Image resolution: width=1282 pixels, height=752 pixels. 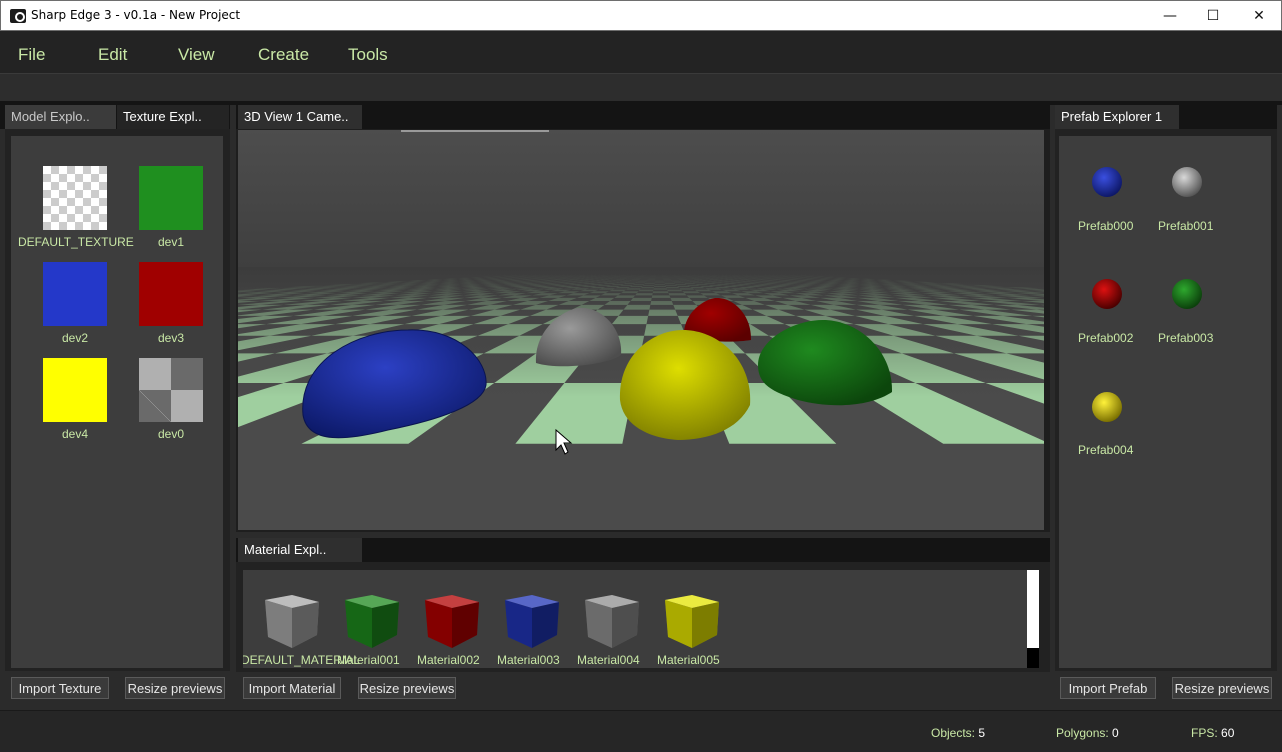 What do you see at coordinates (1107, 182) in the screenshot?
I see `prefab000-thumb` at bounding box center [1107, 182].